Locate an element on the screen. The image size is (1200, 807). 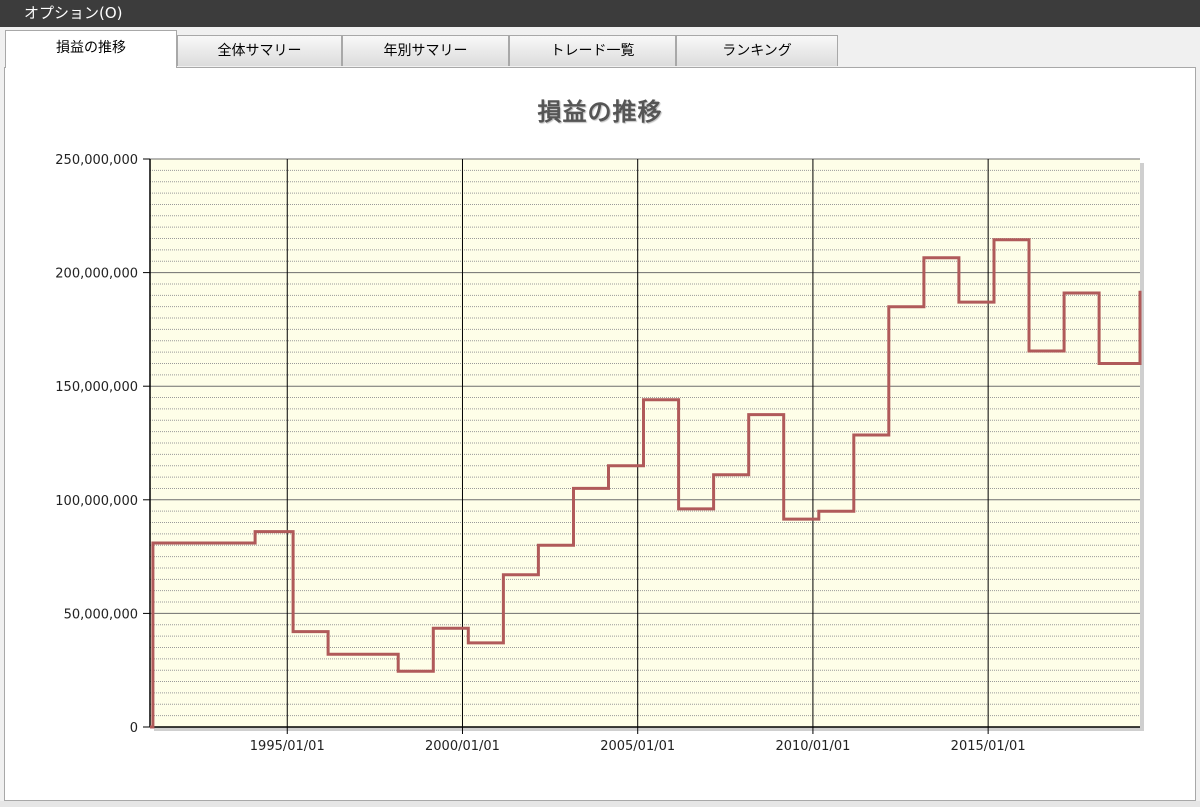
y-tick-label: 100,000,000 is located at coordinates (96, 501).